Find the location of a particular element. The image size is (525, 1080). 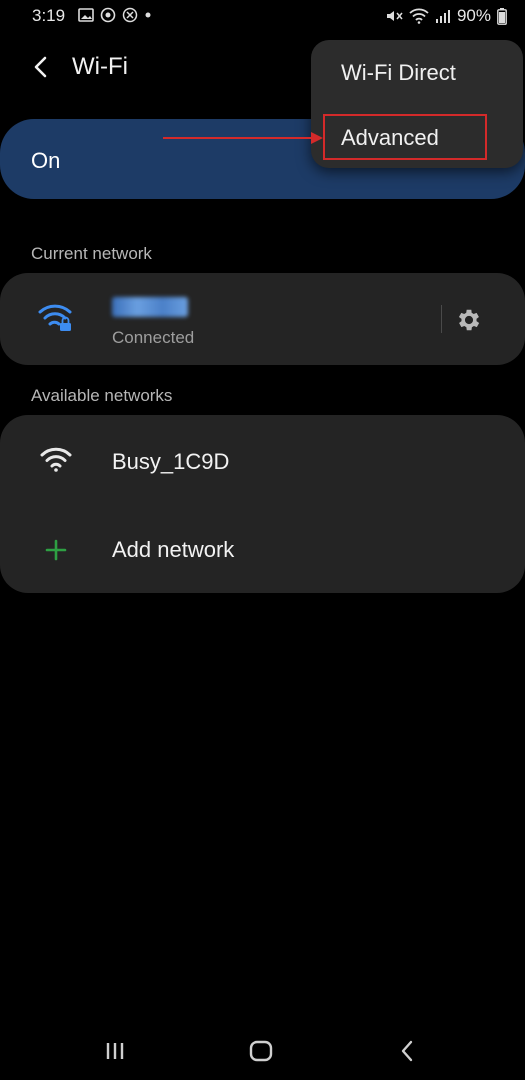

mute-icon is located at coordinates (394, 16).